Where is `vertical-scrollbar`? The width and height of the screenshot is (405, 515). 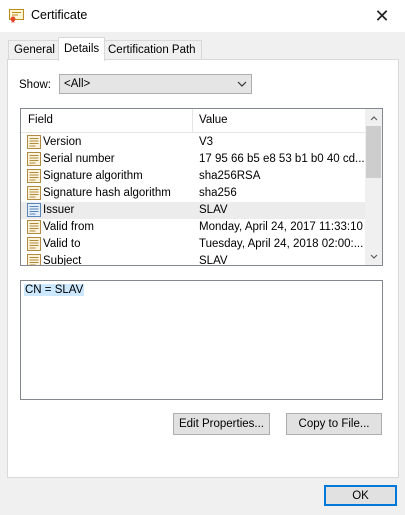 vertical-scrollbar is located at coordinates (373, 187).